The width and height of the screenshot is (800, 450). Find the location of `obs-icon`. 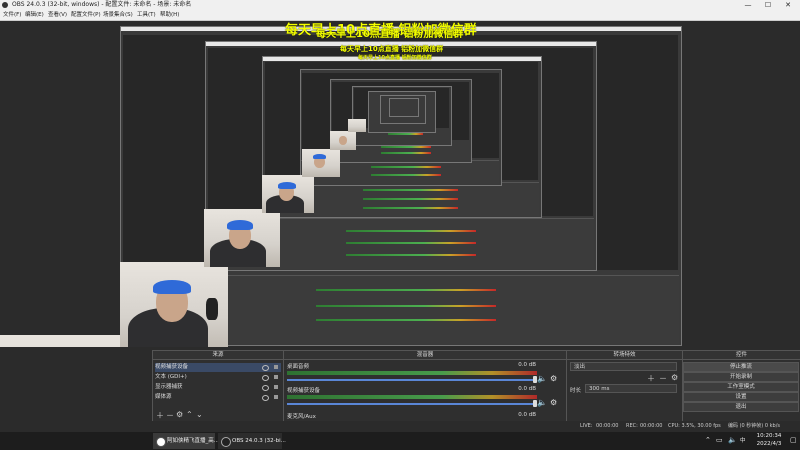

obs-icon is located at coordinates (226, 442).